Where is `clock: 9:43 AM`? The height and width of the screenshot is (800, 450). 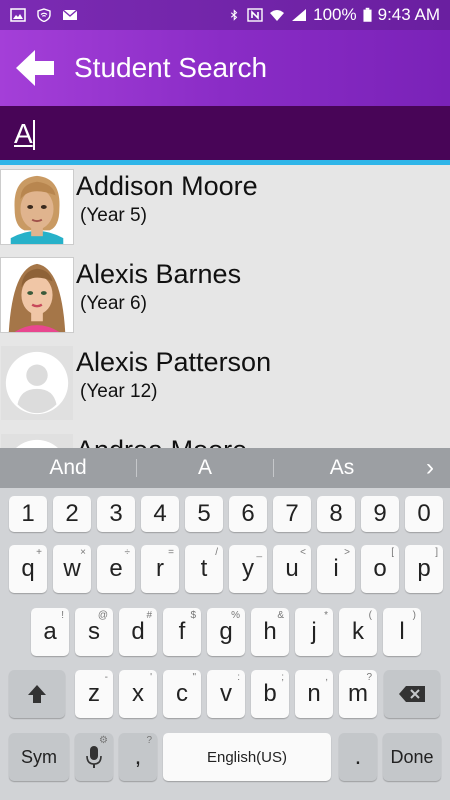
clock: 9:43 AM is located at coordinates (408, 14).